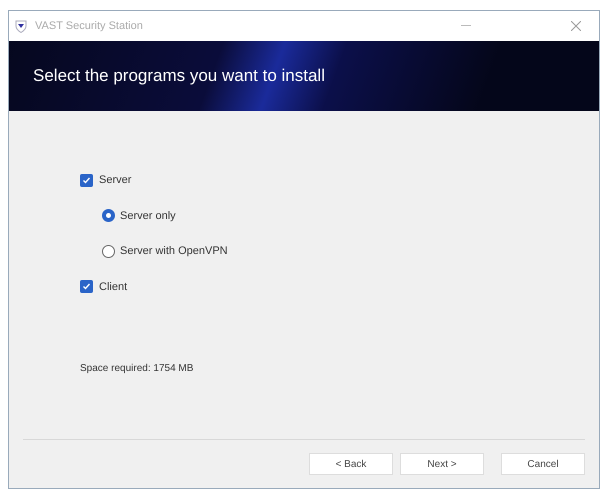  I want to click on checkbox-label: Client, so click(113, 287).